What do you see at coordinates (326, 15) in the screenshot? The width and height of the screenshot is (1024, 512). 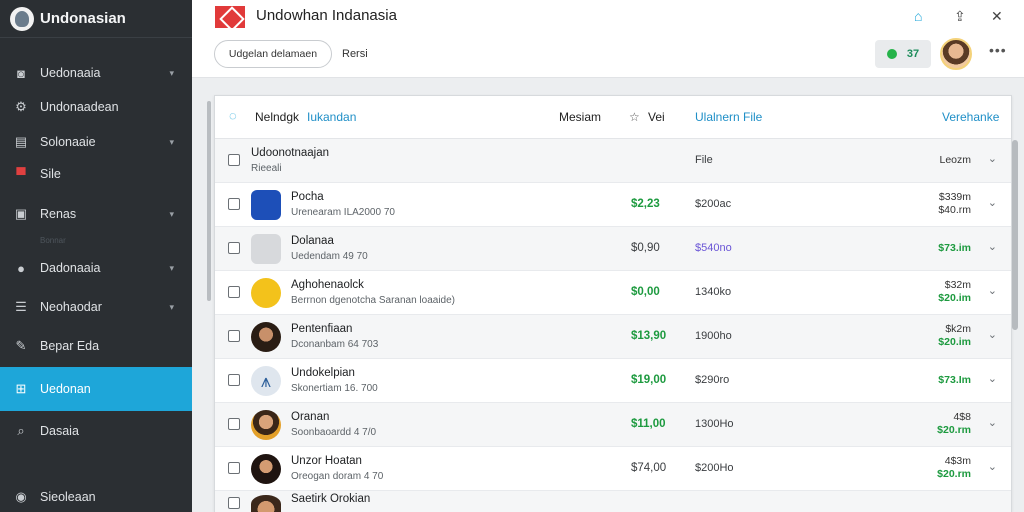 I see `app-title: Undowhan Indanasia` at bounding box center [326, 15].